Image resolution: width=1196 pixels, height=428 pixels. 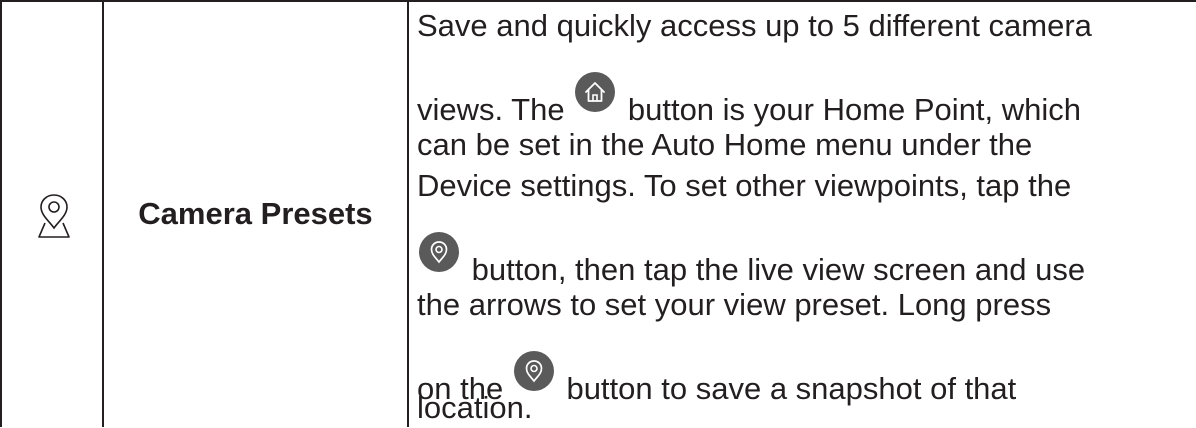 I want to click on home-icon, so click(x=595, y=92).